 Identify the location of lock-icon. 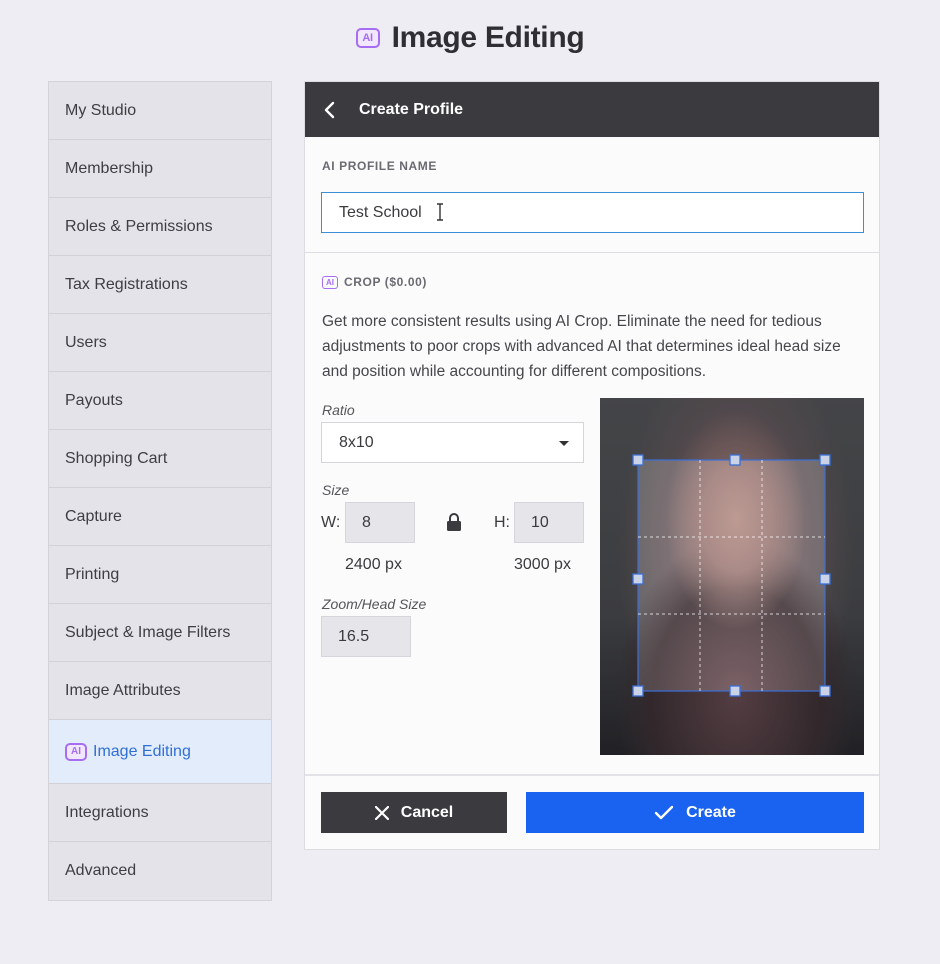
(454, 522).